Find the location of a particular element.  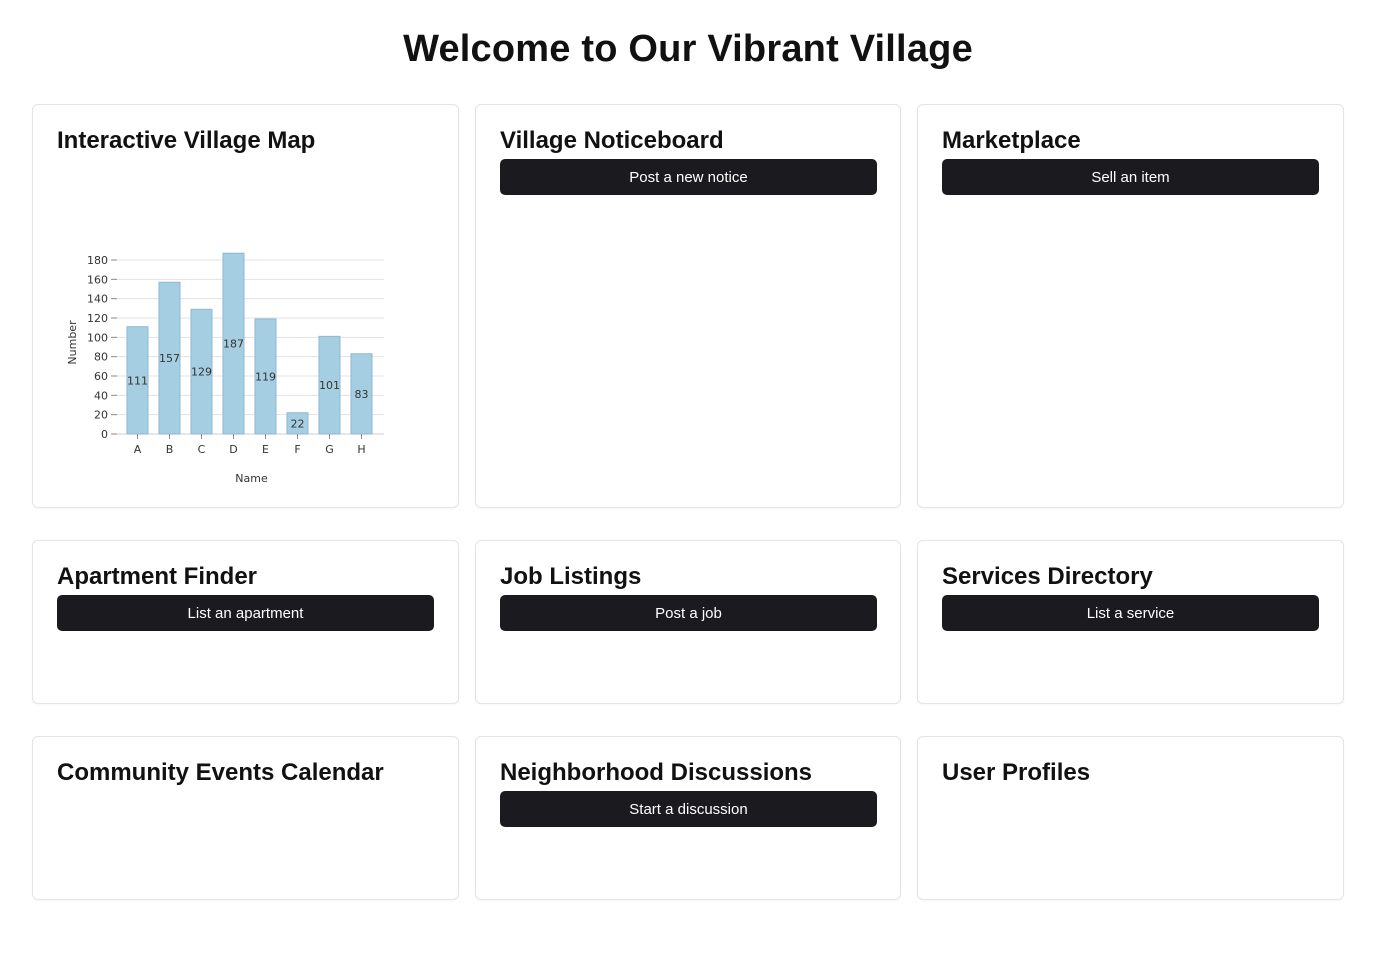

card-title: Neighborhood Discussions is located at coordinates (656, 772).